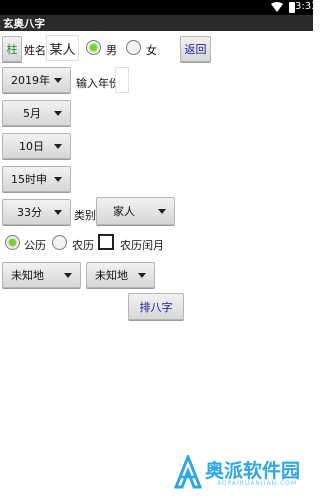  I want to click on day-value: 10日, so click(31, 146).